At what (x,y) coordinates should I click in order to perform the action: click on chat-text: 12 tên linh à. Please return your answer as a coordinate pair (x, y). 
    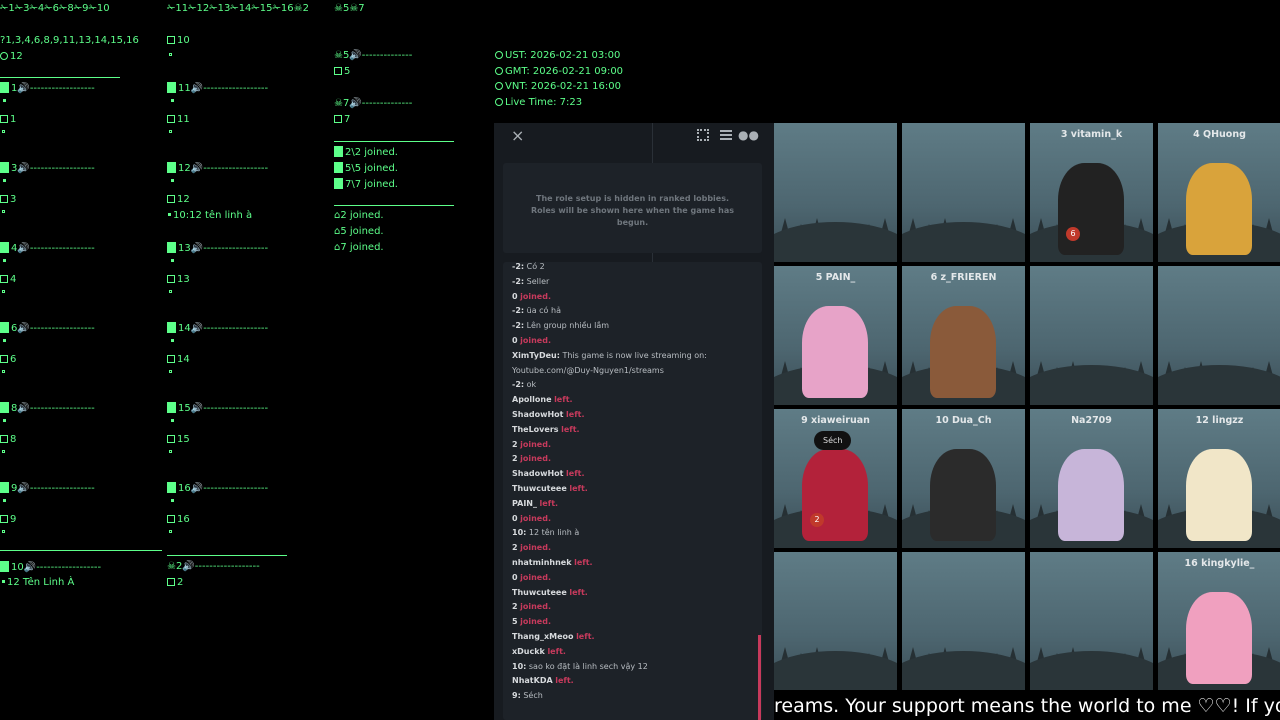
    Looking at the image, I should click on (554, 533).